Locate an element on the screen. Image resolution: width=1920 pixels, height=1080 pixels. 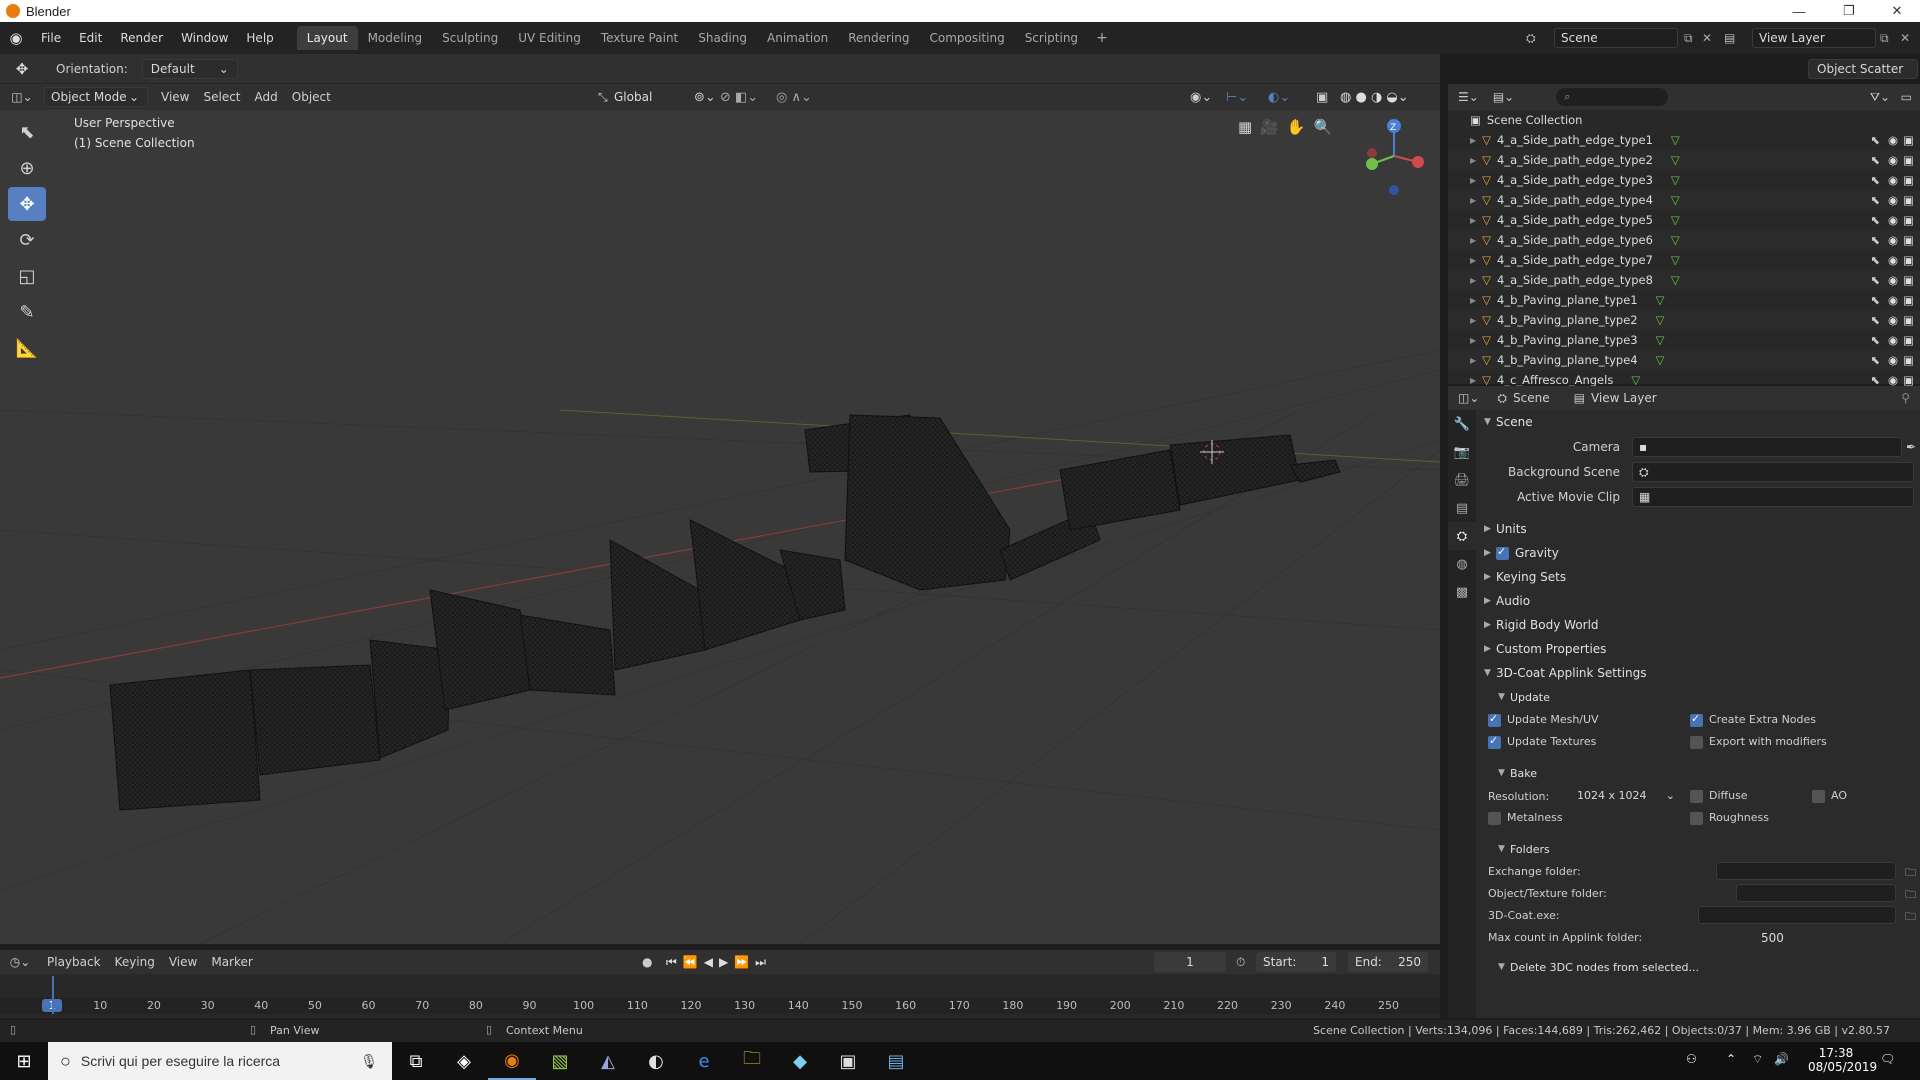
rotate-tool-icon: ⟳ is located at coordinates (27, 240).